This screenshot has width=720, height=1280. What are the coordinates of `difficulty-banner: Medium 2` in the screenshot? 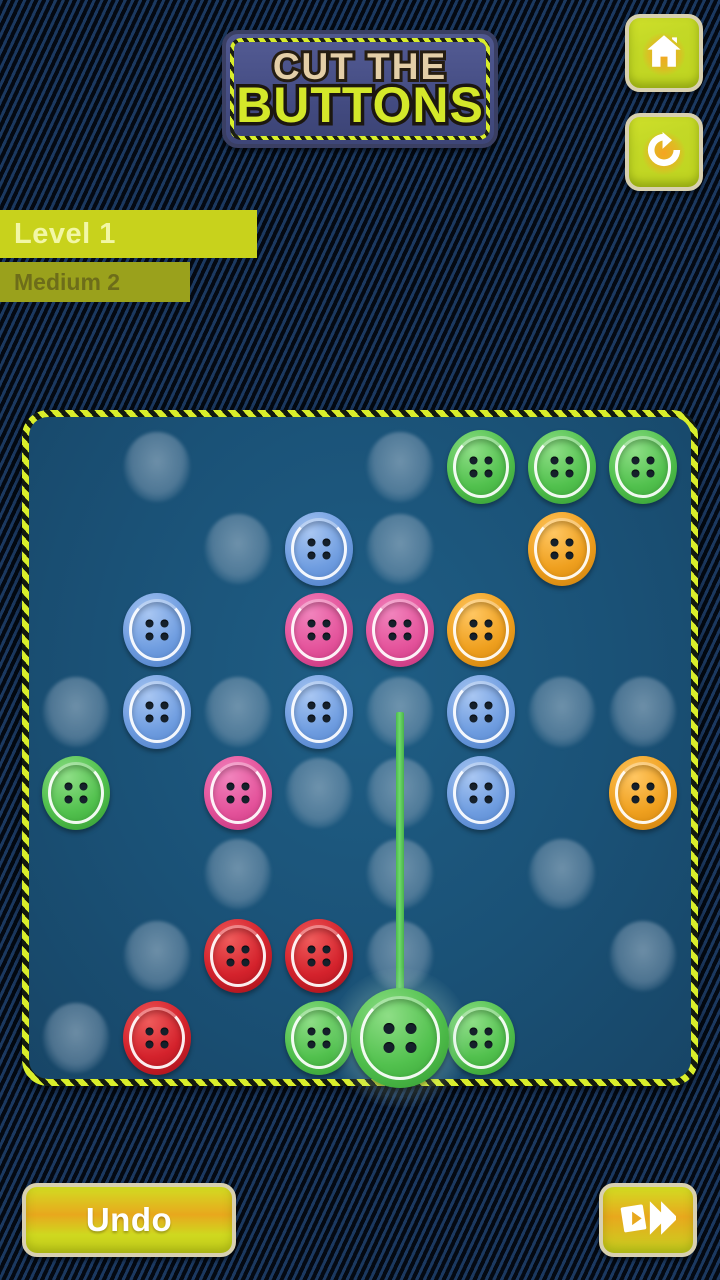 It's located at (95, 282).